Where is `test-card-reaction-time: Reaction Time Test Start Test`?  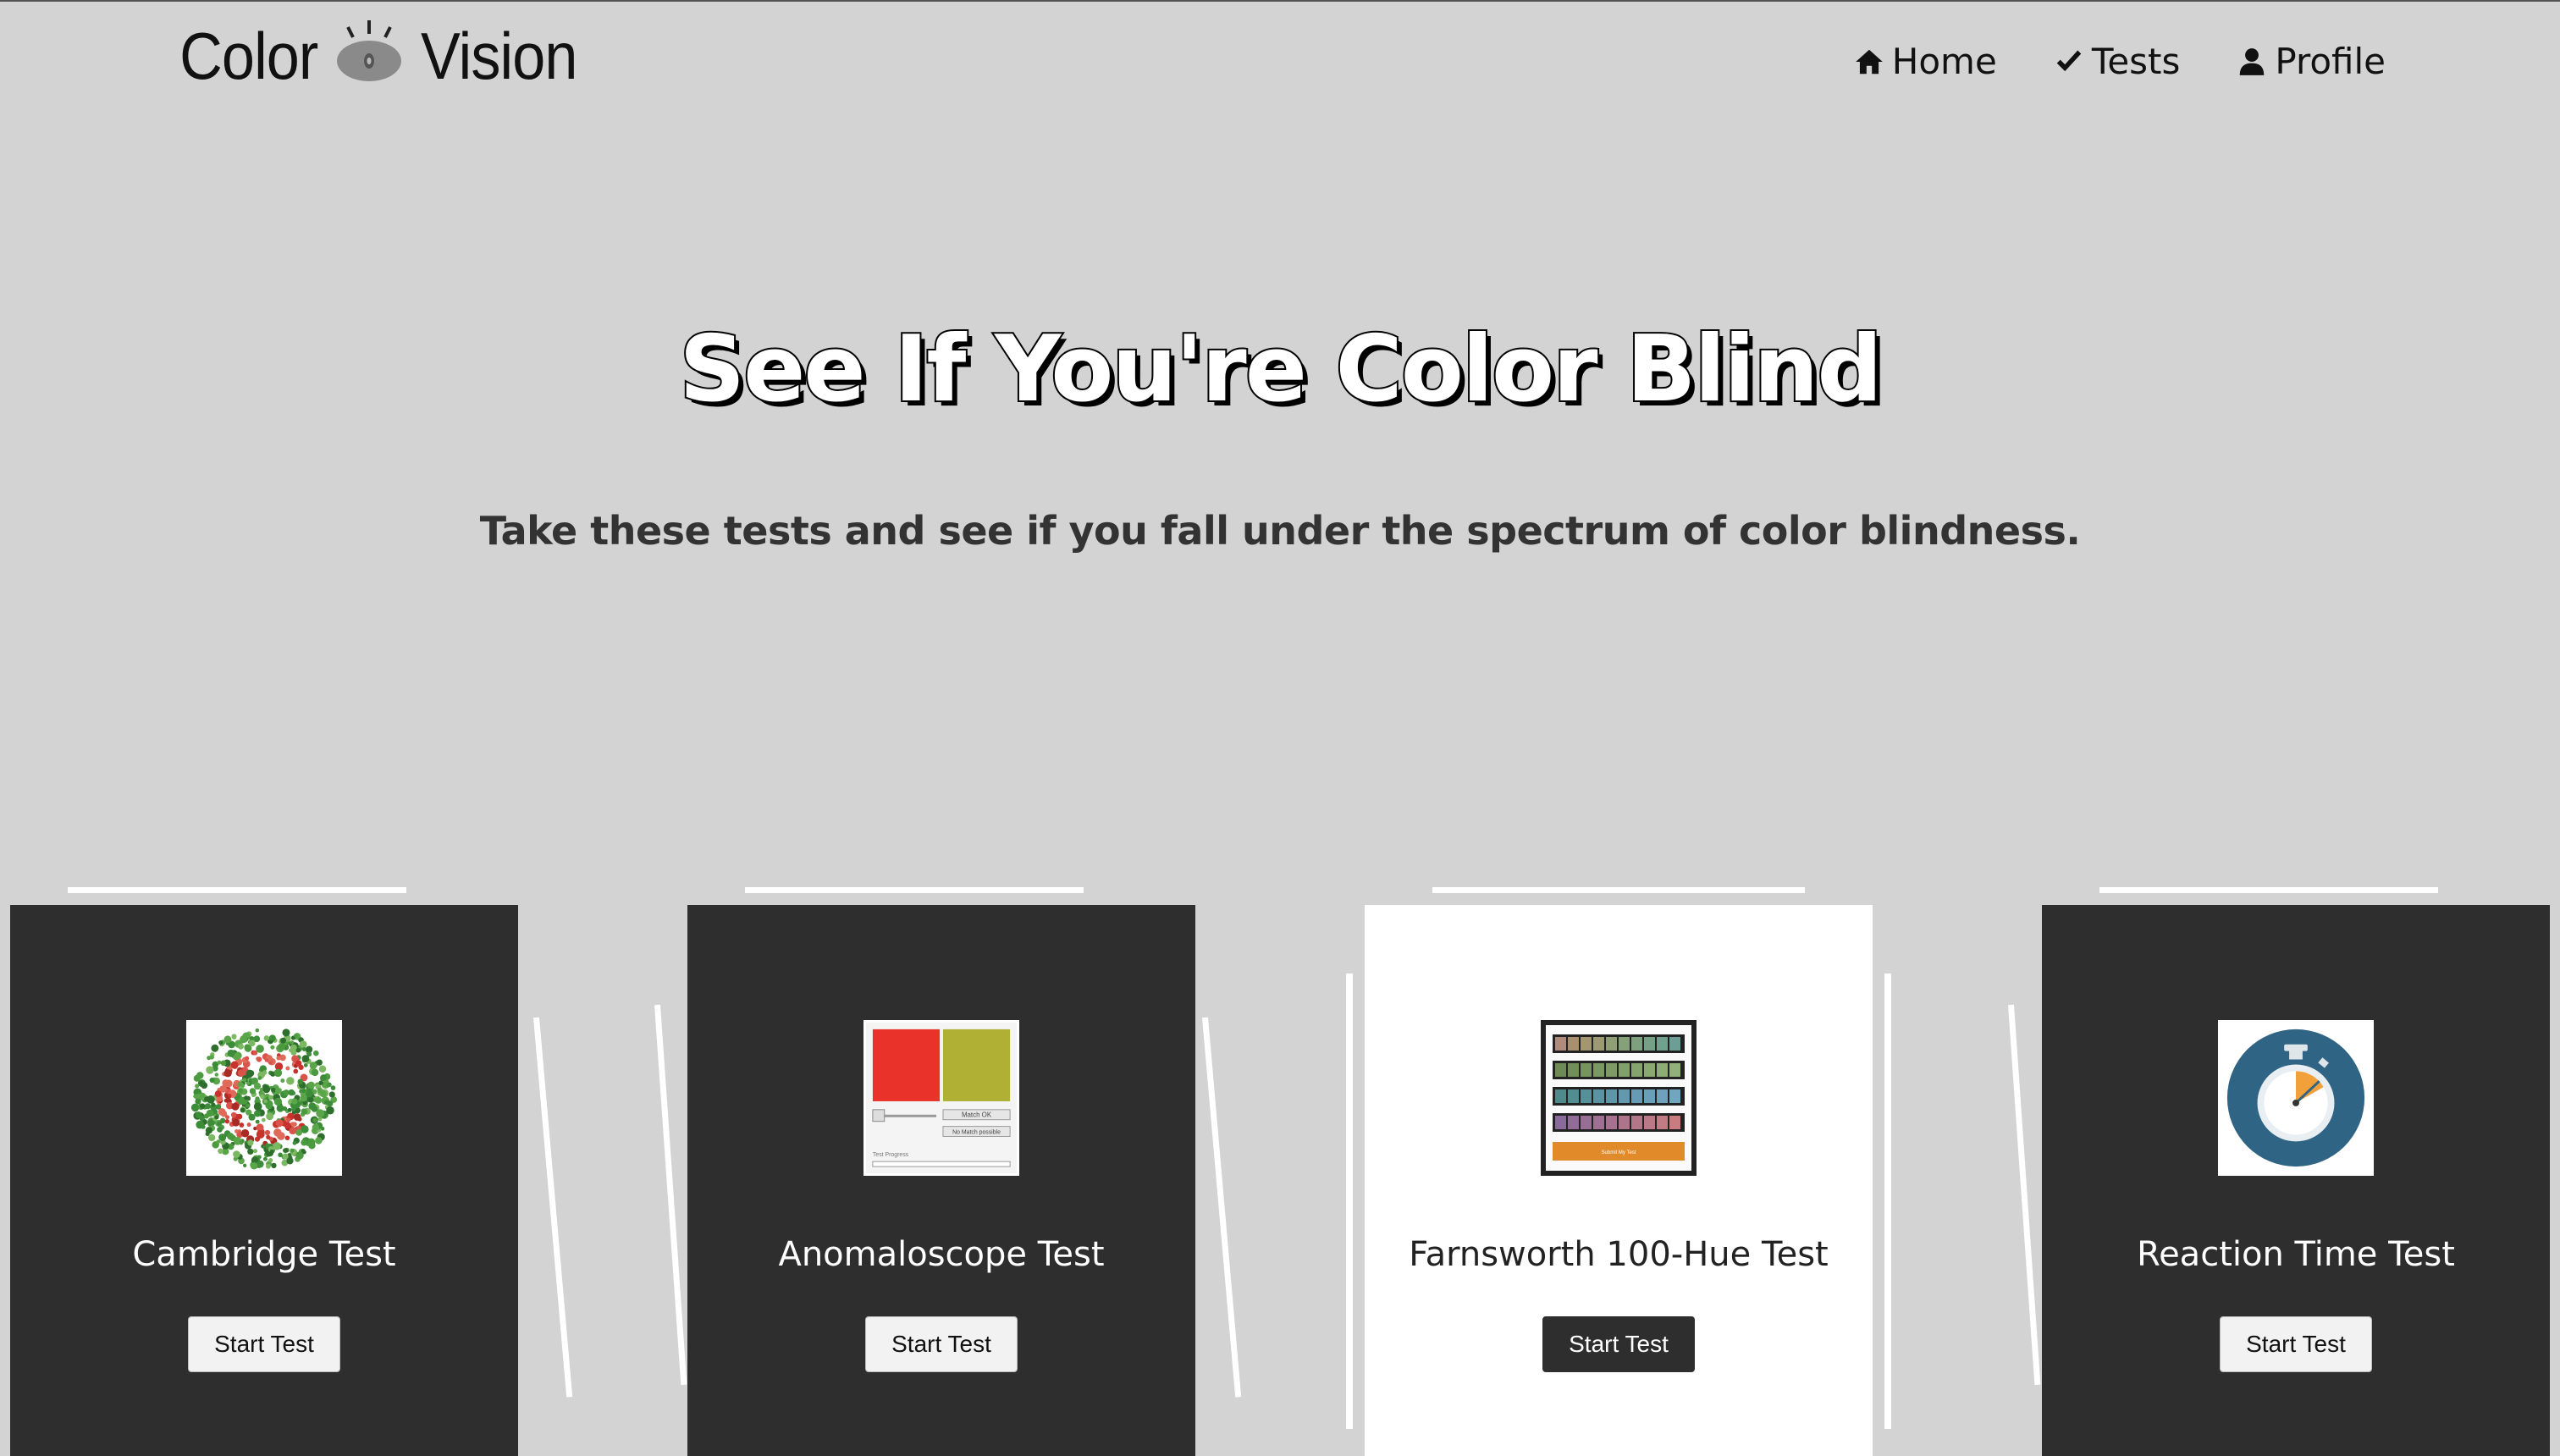
test-card-reaction-time: Reaction Time Test Start Test is located at coordinates (2296, 1180).